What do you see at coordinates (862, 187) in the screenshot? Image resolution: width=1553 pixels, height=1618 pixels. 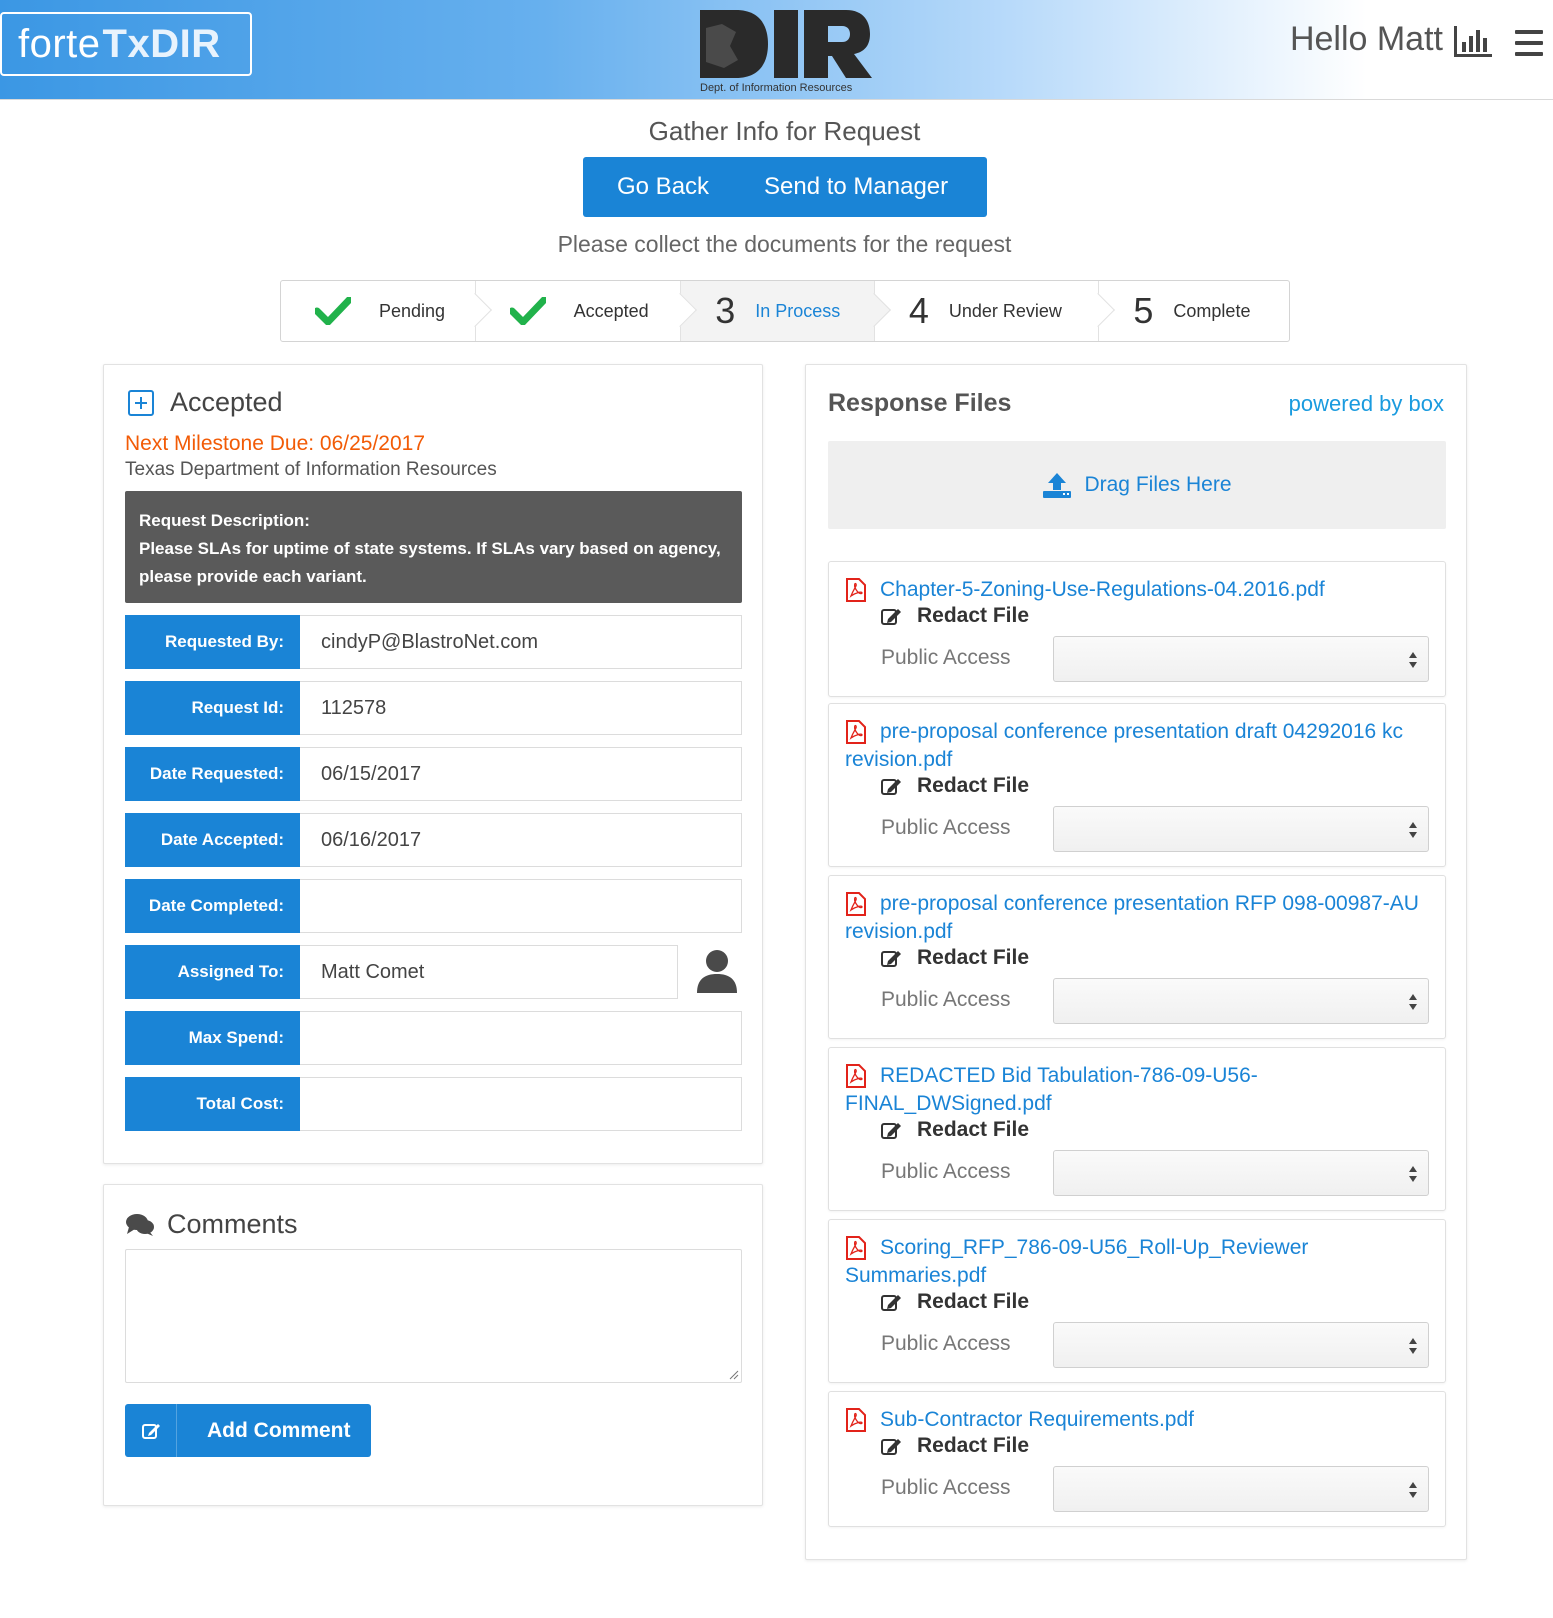 I see `send-to-manager-button: Send to Manager` at bounding box center [862, 187].